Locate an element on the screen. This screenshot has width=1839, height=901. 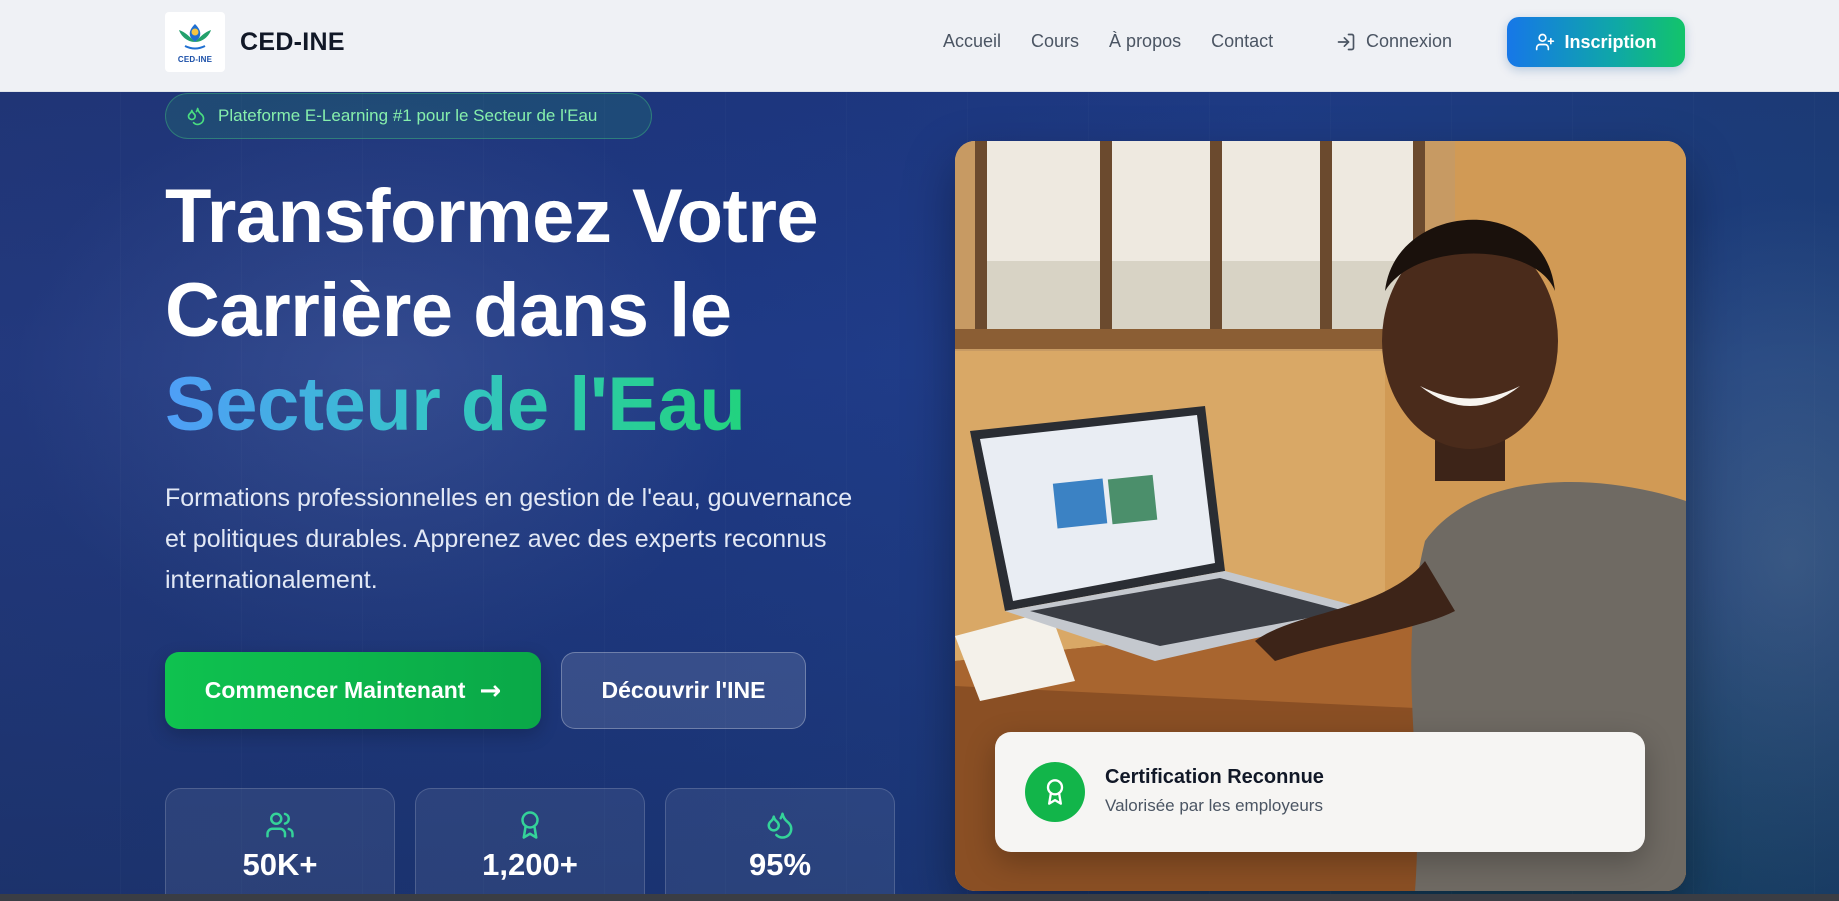
login-label: Connexion is located at coordinates (1409, 41).